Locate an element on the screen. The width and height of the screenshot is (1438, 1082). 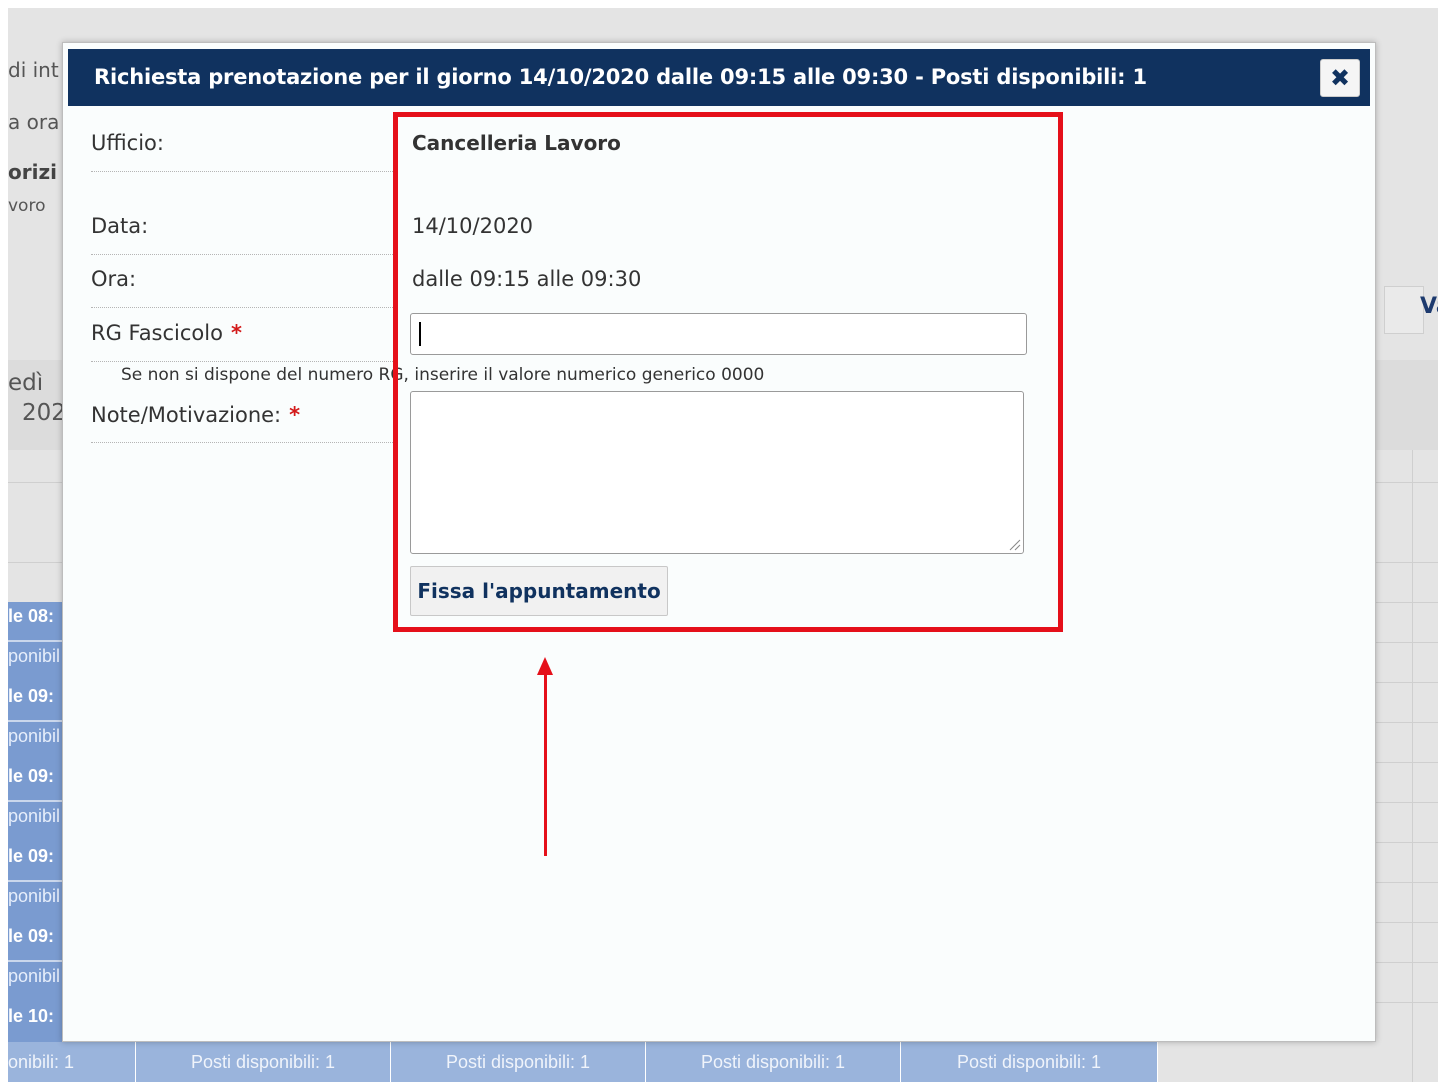
bg-fragment: orizi is located at coordinates (32, 172).